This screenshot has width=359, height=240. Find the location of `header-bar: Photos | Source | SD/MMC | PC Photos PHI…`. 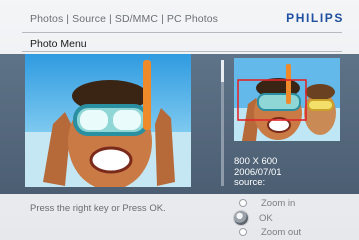

header-bar: Photos | Source | SD/MMC | PC Photos PHI… is located at coordinates (179, 15).